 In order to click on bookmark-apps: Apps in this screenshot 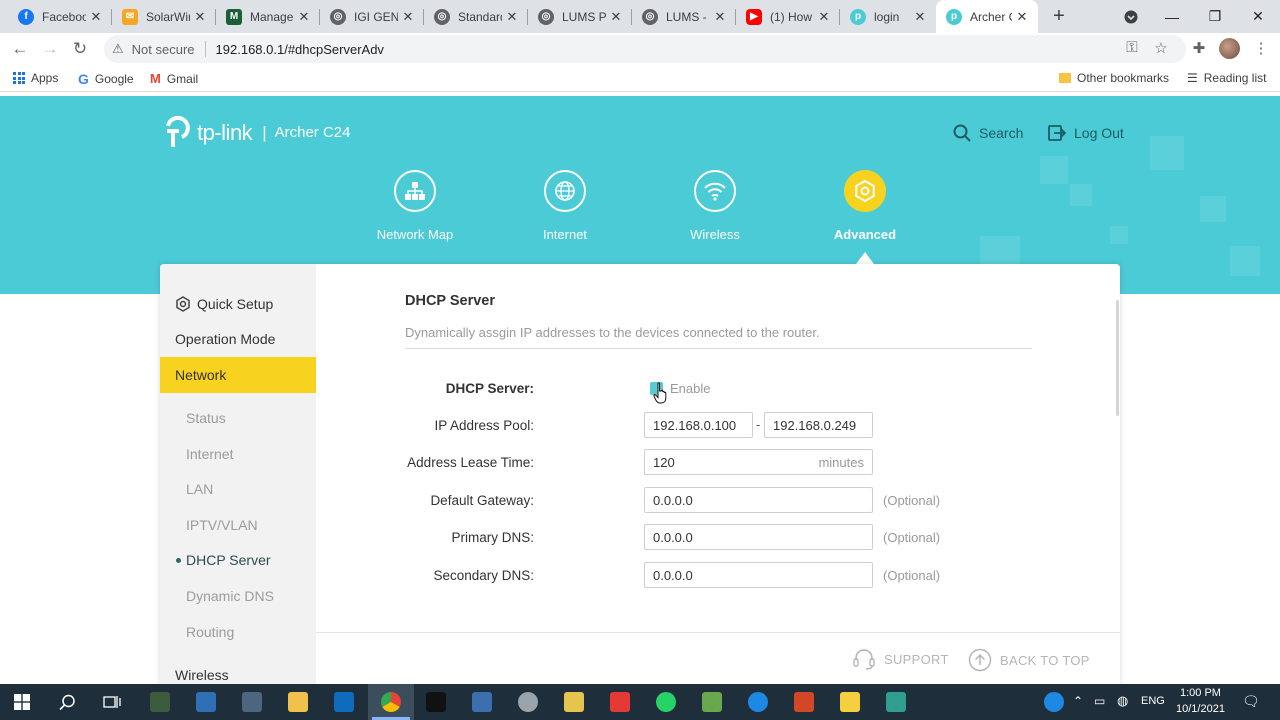, I will do `click(35, 78)`.